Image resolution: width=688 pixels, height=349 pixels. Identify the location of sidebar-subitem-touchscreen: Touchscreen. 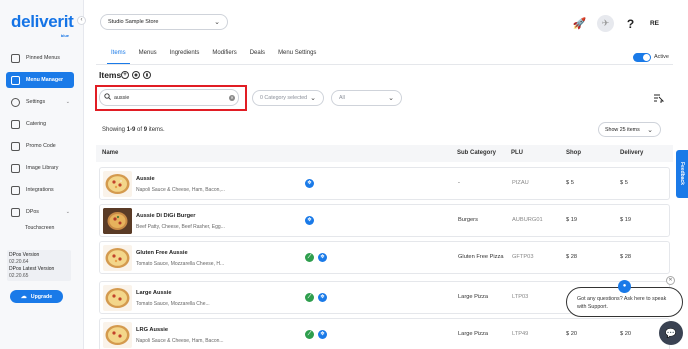
(39, 228).